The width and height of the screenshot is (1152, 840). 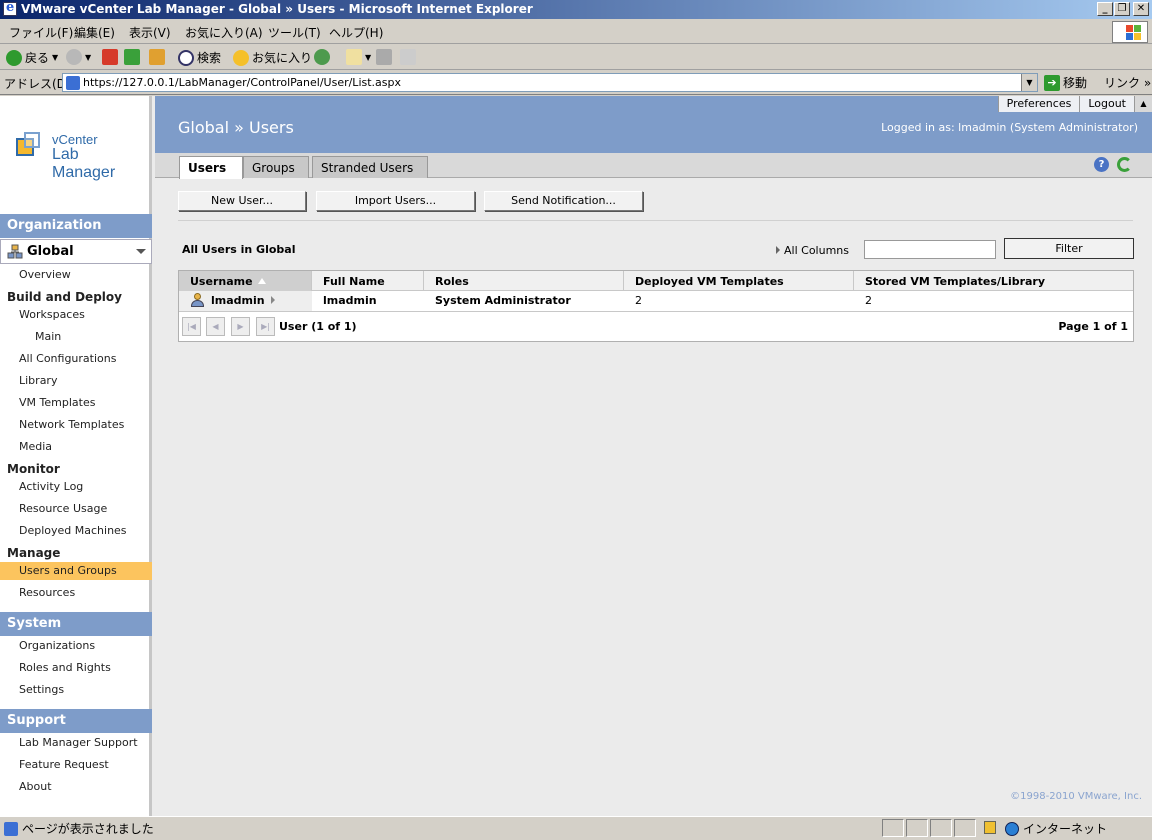 I want to click on column-roles: Roles, so click(x=524, y=281).